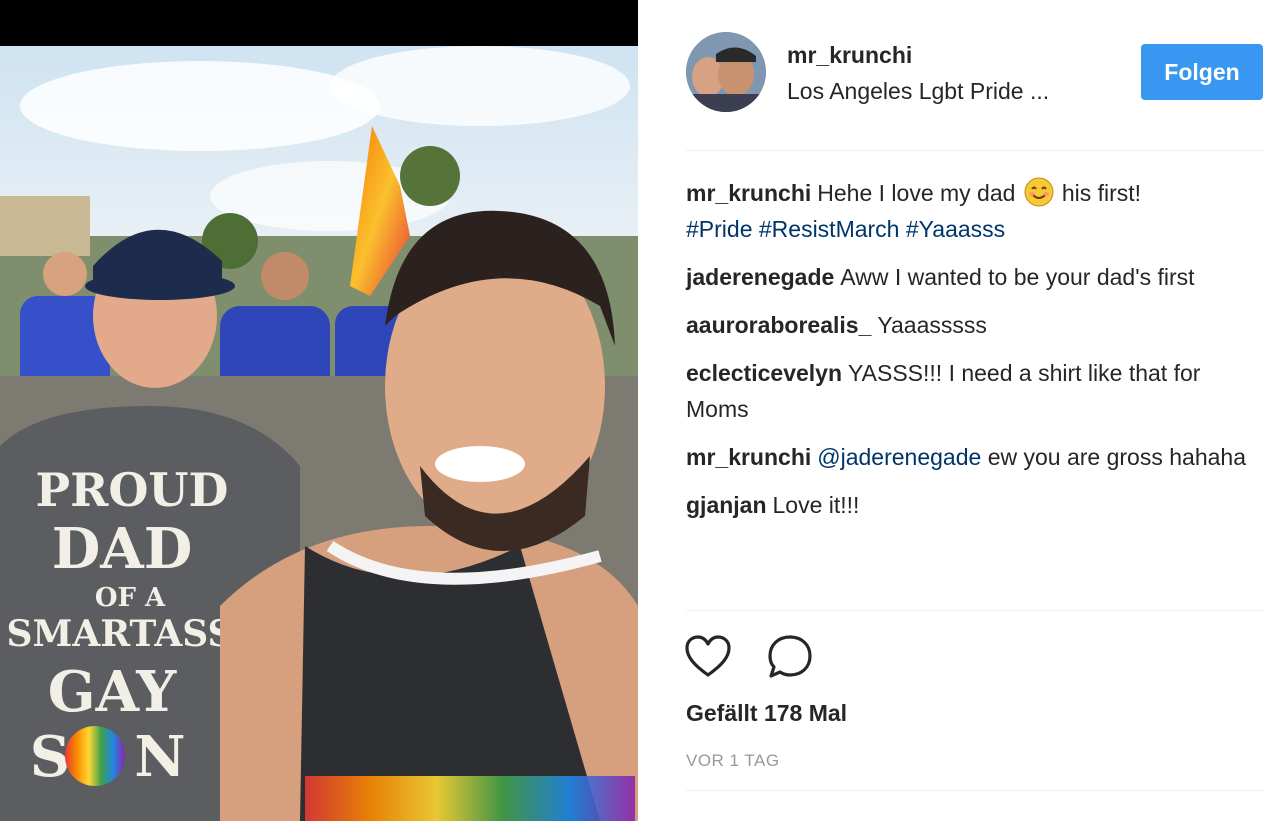  I want to click on comment-mention: @jaderenegade, so click(899, 457).